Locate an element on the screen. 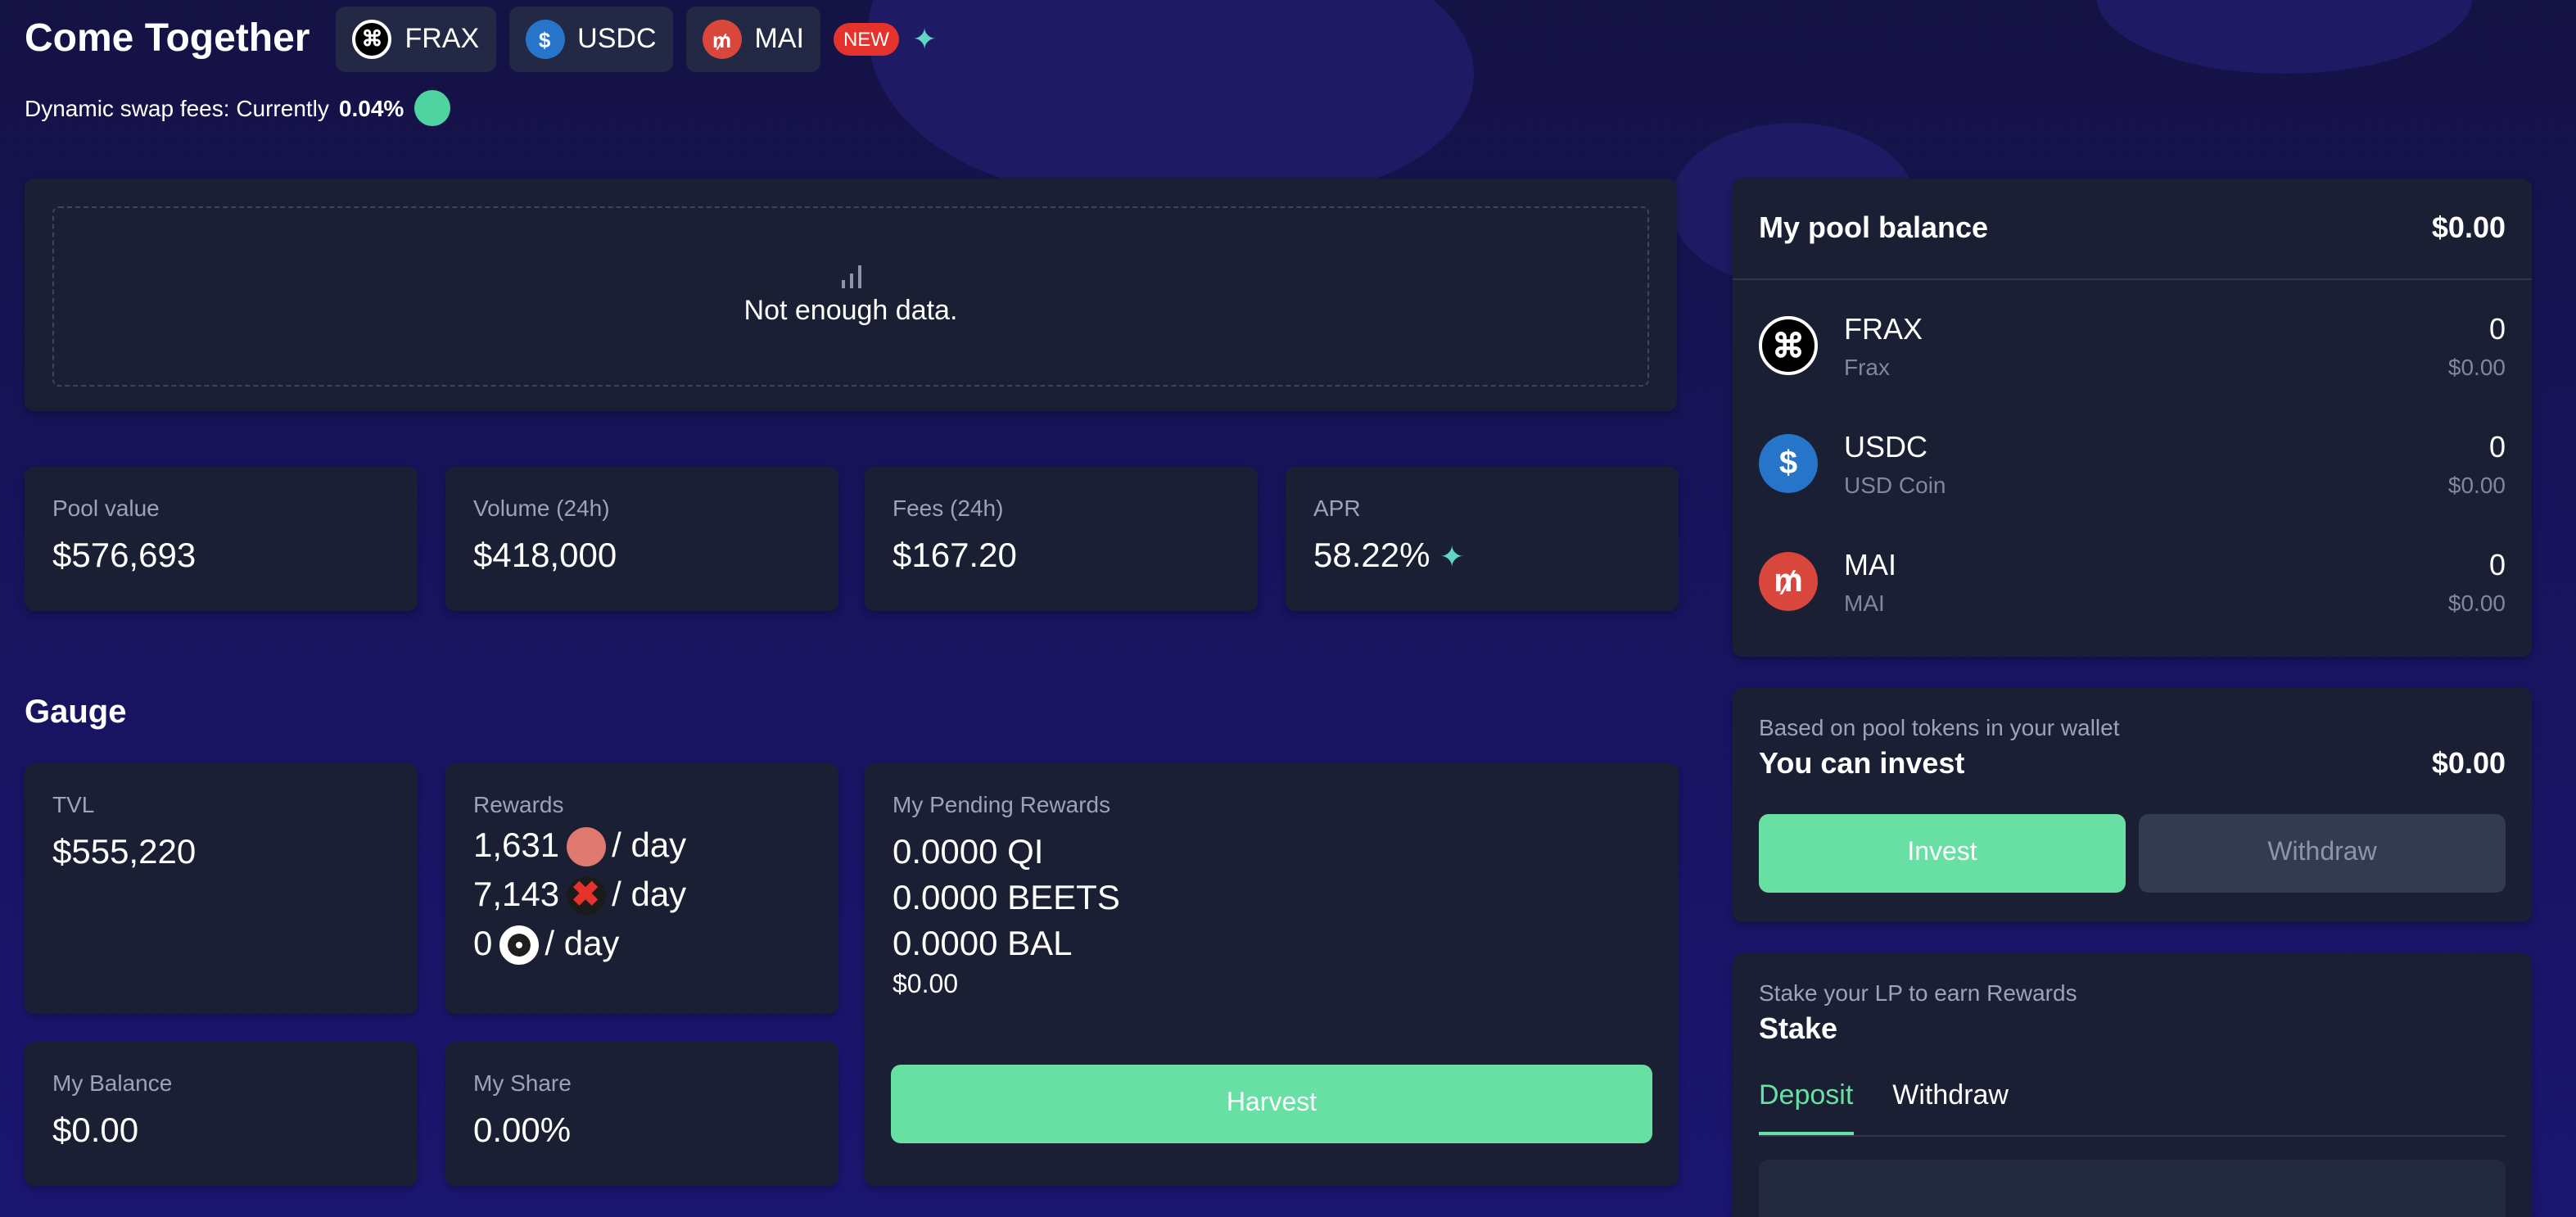  bal-token-icon is located at coordinates (519, 945).